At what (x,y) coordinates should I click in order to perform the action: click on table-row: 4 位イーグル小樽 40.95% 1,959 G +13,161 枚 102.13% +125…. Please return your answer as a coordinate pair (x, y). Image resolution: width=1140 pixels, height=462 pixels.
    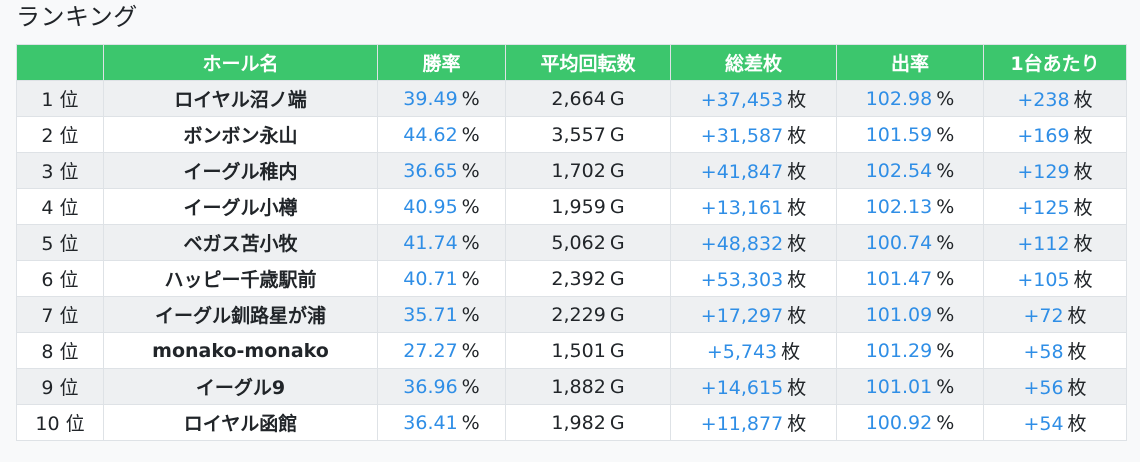
    Looking at the image, I should click on (571, 206).